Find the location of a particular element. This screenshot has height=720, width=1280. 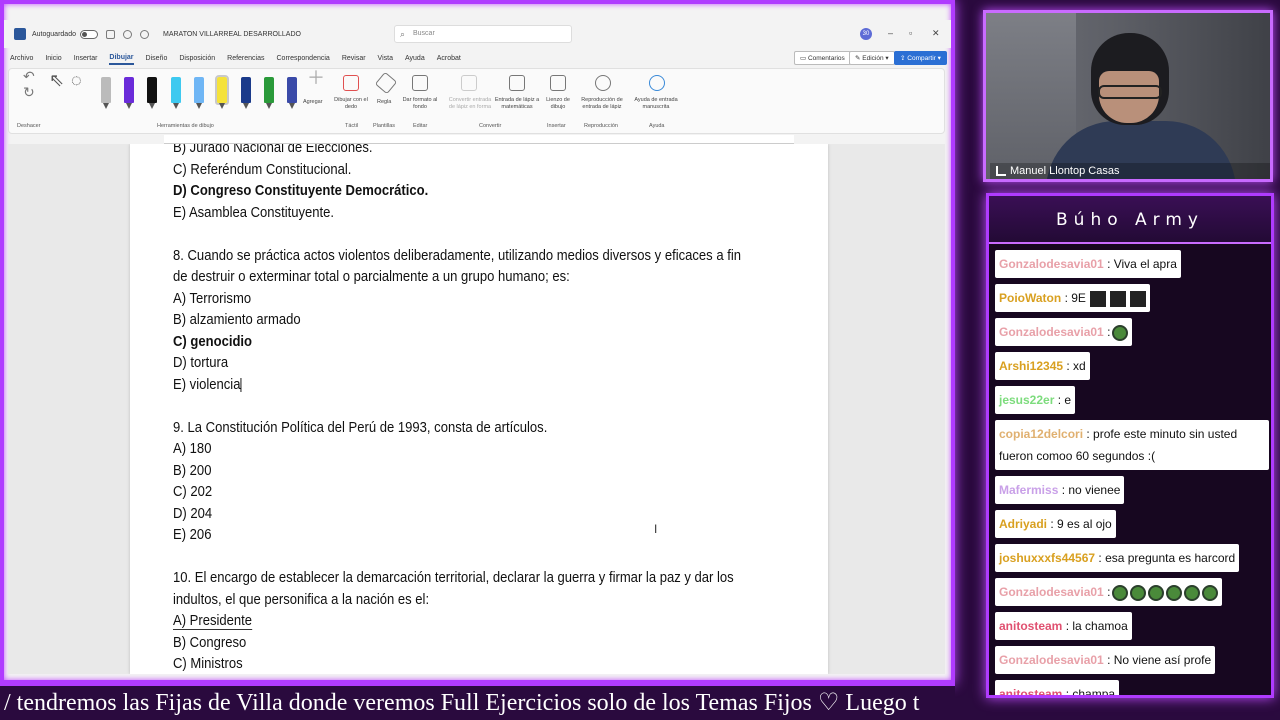

drawing-canvas-icon is located at coordinates (558, 83).